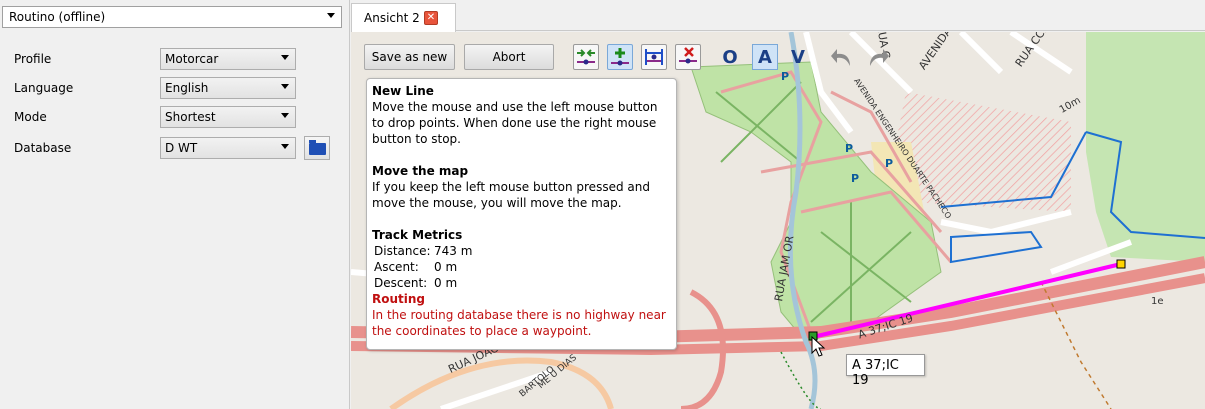  Describe the element at coordinates (417, 235) in the screenshot. I see `track-metrics-title: Track Metrics` at that location.